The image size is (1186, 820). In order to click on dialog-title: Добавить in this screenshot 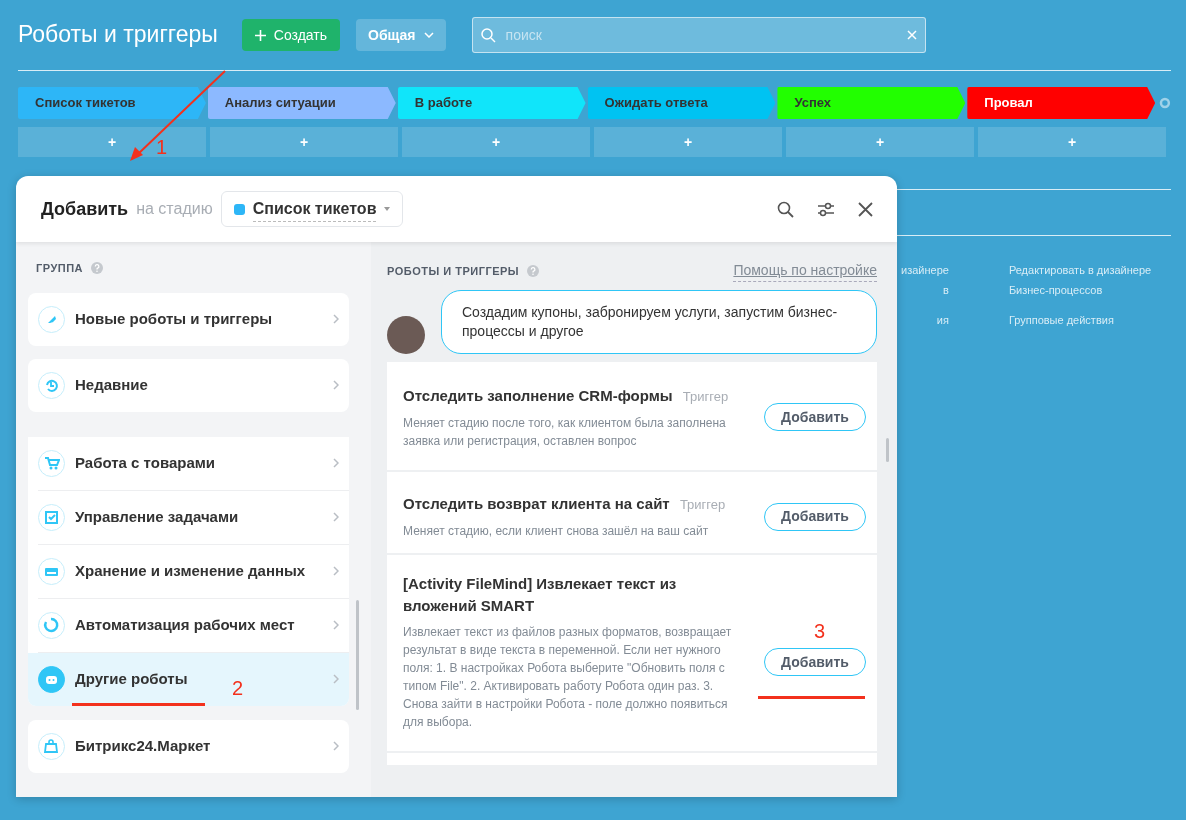, I will do `click(85, 209)`.